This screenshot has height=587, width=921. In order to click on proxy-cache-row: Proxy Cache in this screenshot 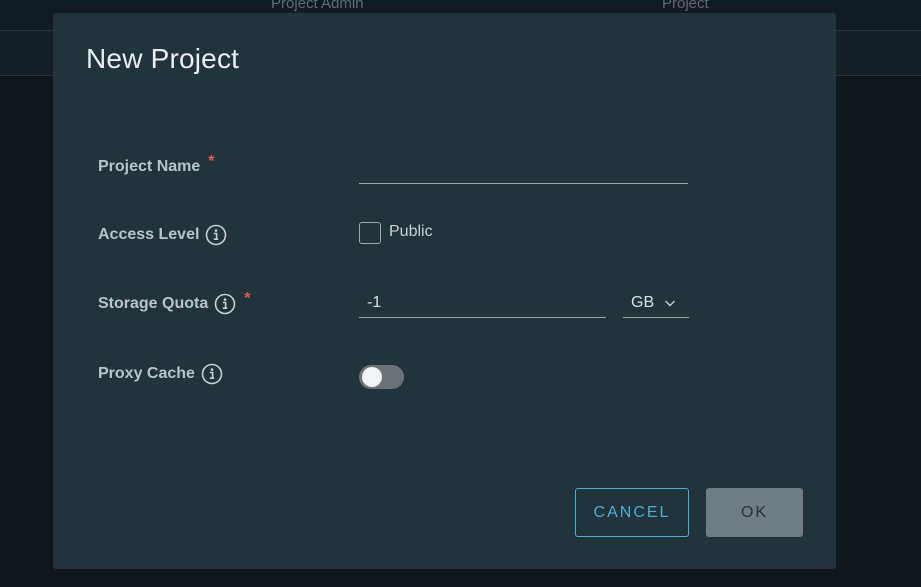, I will do `click(448, 377)`.